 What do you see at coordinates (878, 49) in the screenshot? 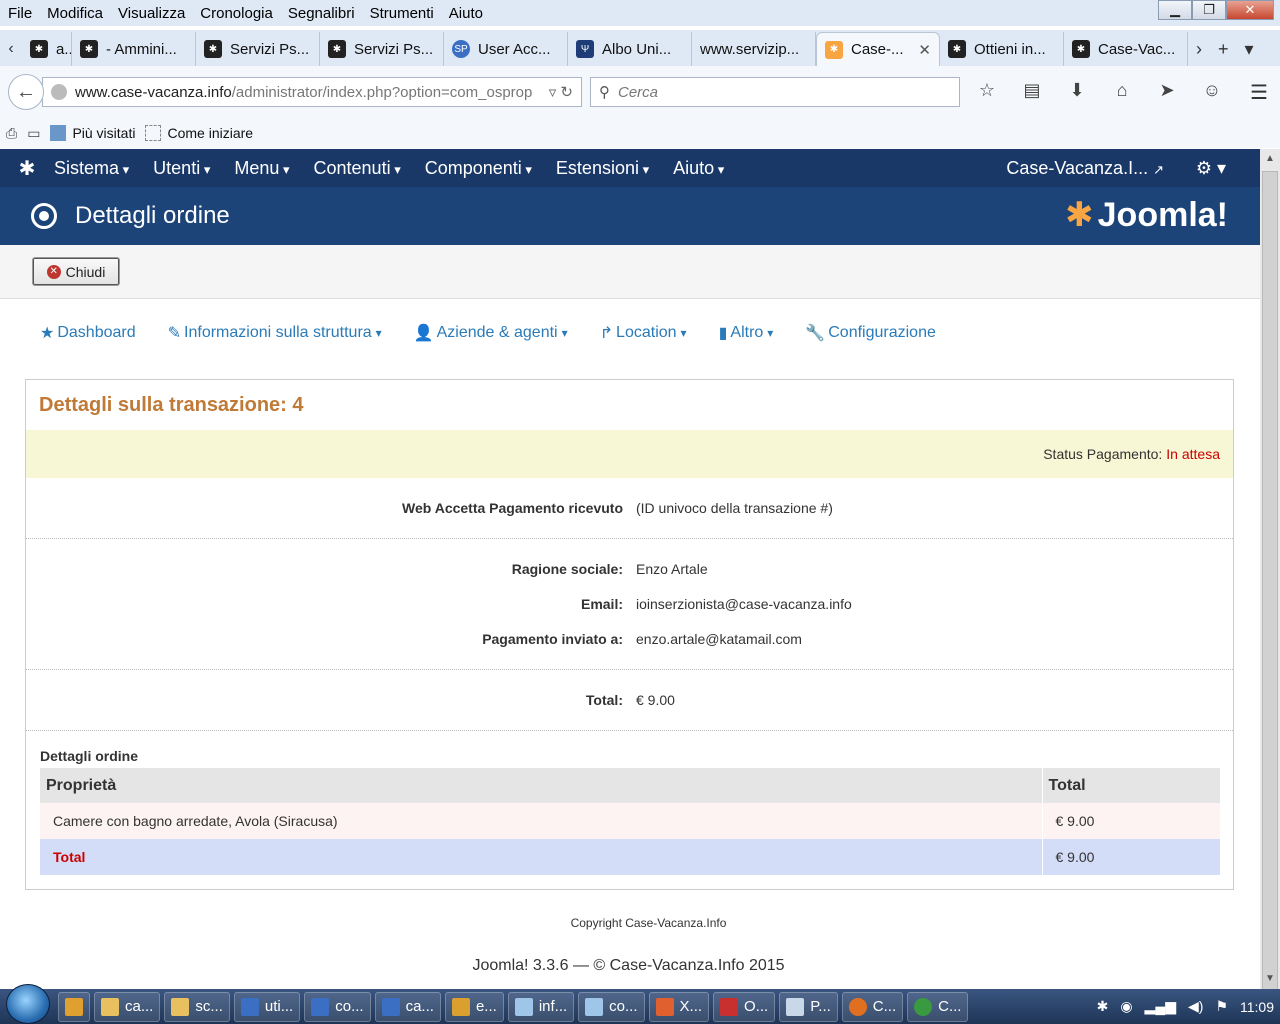
I see `browser-tab-active: ✱ Case-... ✕` at bounding box center [878, 49].